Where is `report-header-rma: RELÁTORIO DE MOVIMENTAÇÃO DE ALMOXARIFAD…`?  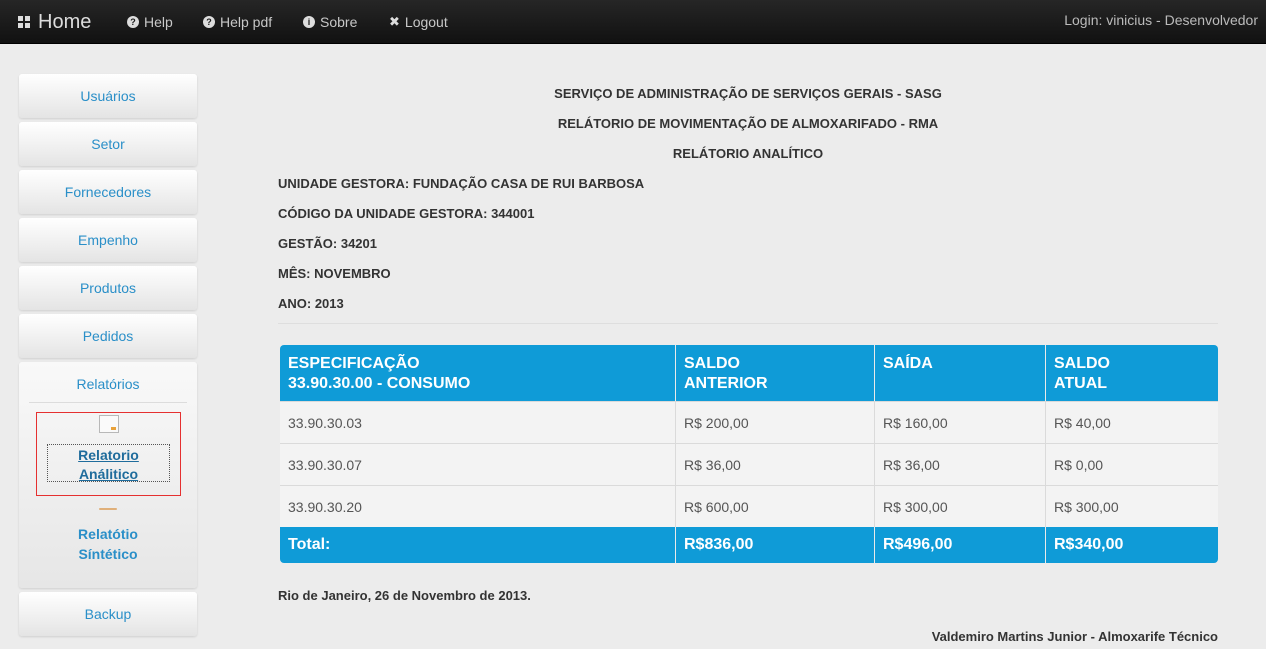
report-header-rma: RELÁTORIO DE MOVIMENTAÇÃO DE ALMOXARIFAD… is located at coordinates (748, 123).